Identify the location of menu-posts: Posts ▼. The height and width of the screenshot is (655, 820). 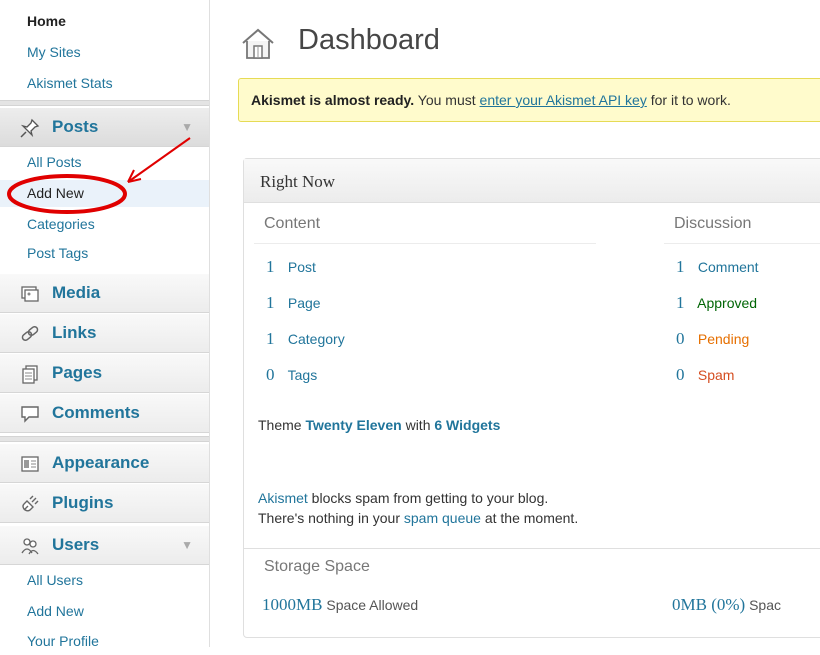
(104, 127).